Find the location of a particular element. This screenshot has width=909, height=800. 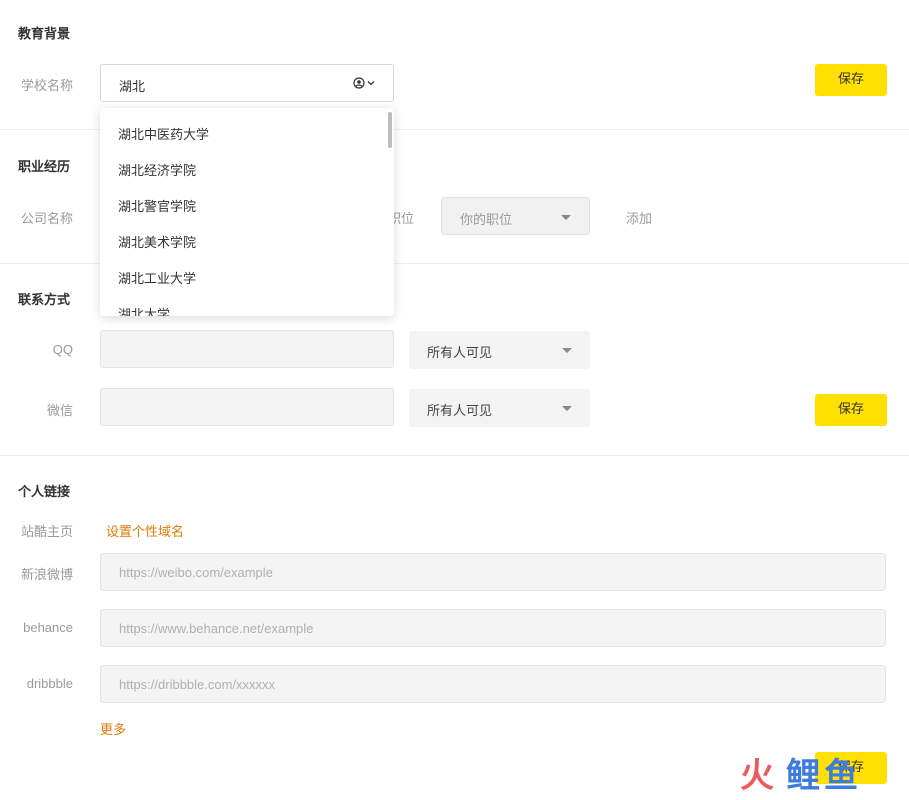

position-select-value: 你的职位 is located at coordinates (486, 220).